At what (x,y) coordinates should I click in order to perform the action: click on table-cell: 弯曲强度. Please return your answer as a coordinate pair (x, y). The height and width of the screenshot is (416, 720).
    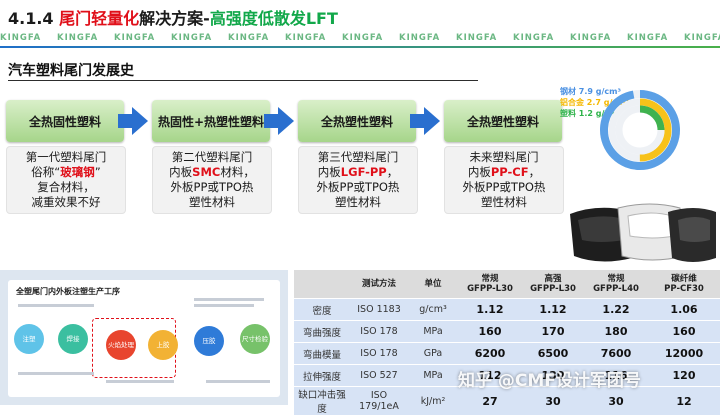
    Looking at the image, I should click on (322, 331).